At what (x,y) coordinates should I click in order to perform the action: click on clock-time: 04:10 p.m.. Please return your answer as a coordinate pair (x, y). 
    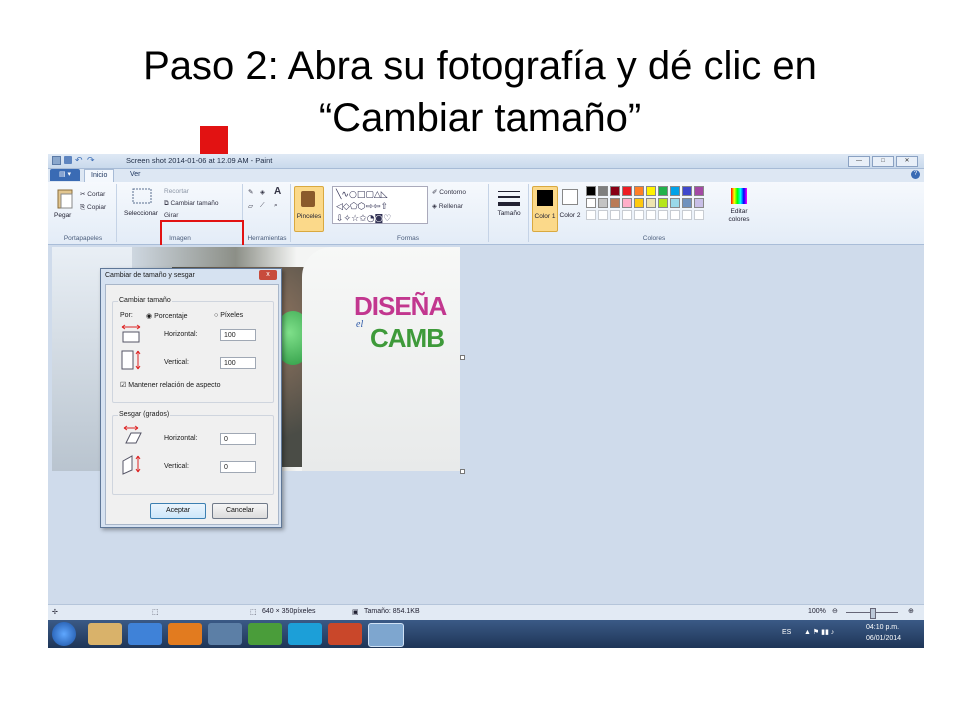
    Looking at the image, I should click on (882, 627).